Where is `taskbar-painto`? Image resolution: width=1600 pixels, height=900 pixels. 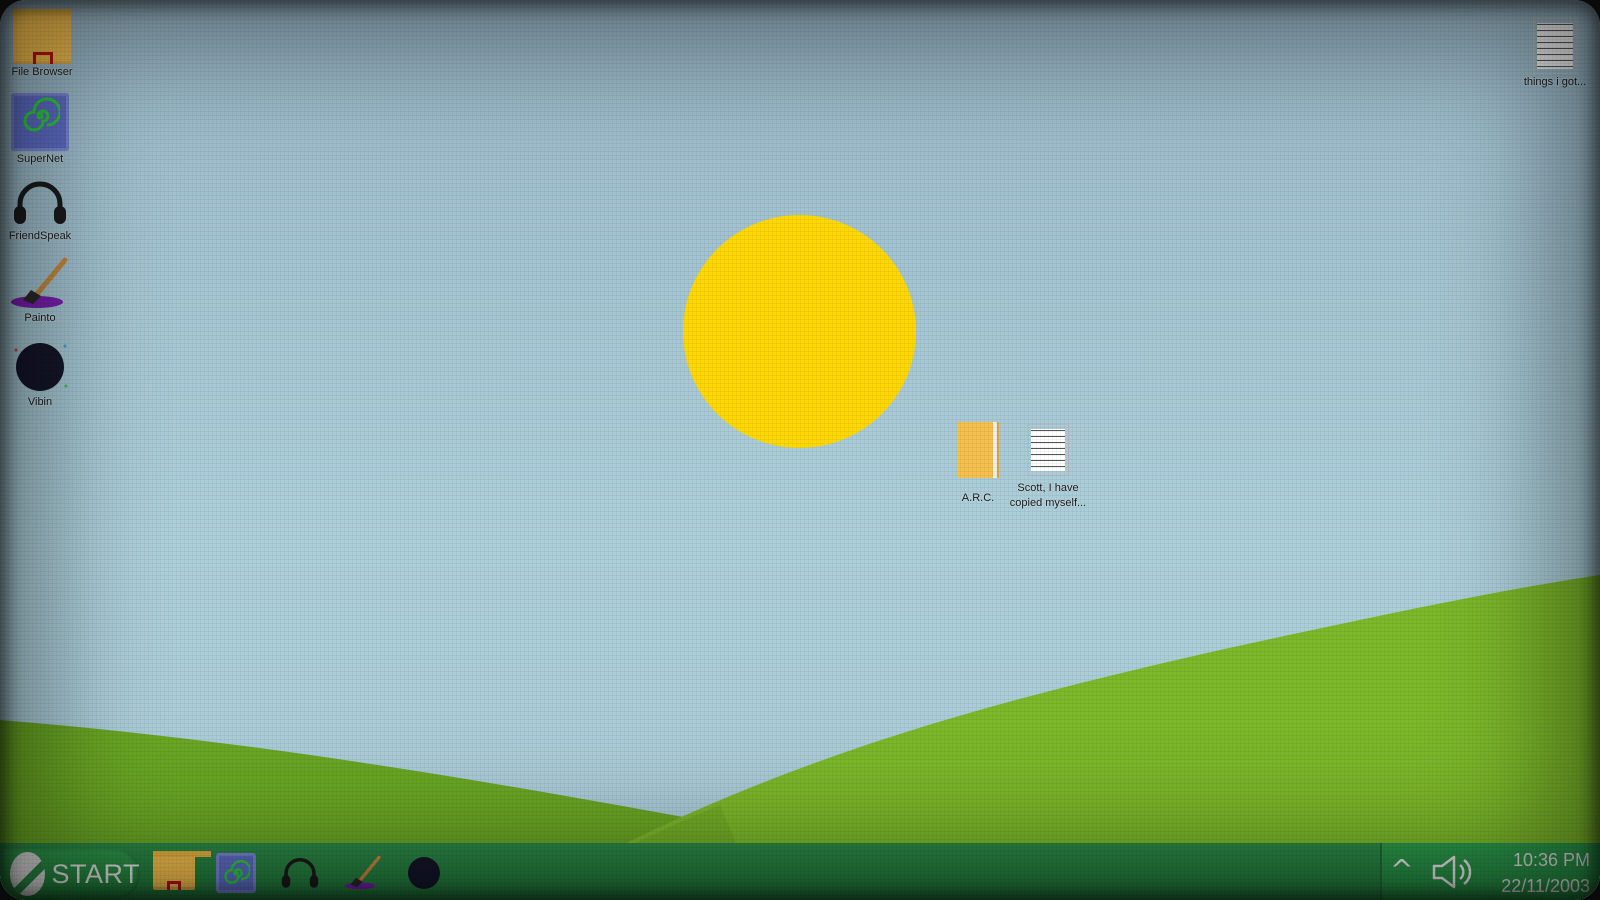 taskbar-painto is located at coordinates (362, 873).